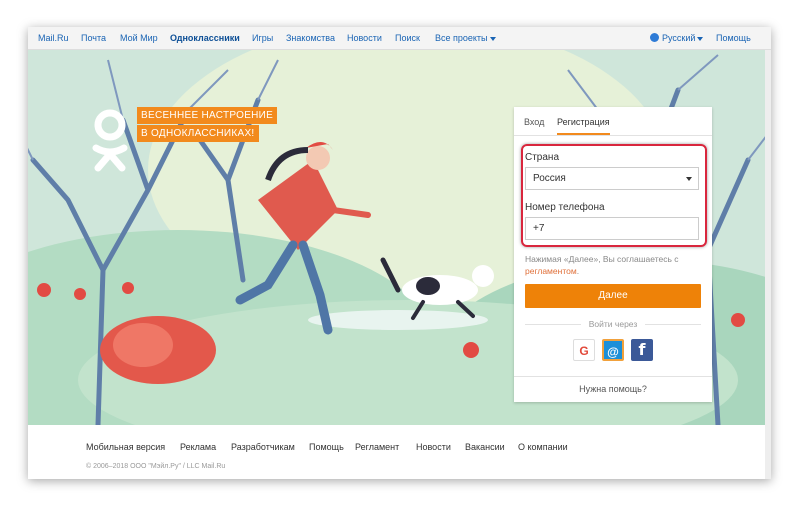 The image size is (800, 508). What do you see at coordinates (262, 38) in the screenshot?
I see `nav-games: Игры` at bounding box center [262, 38].